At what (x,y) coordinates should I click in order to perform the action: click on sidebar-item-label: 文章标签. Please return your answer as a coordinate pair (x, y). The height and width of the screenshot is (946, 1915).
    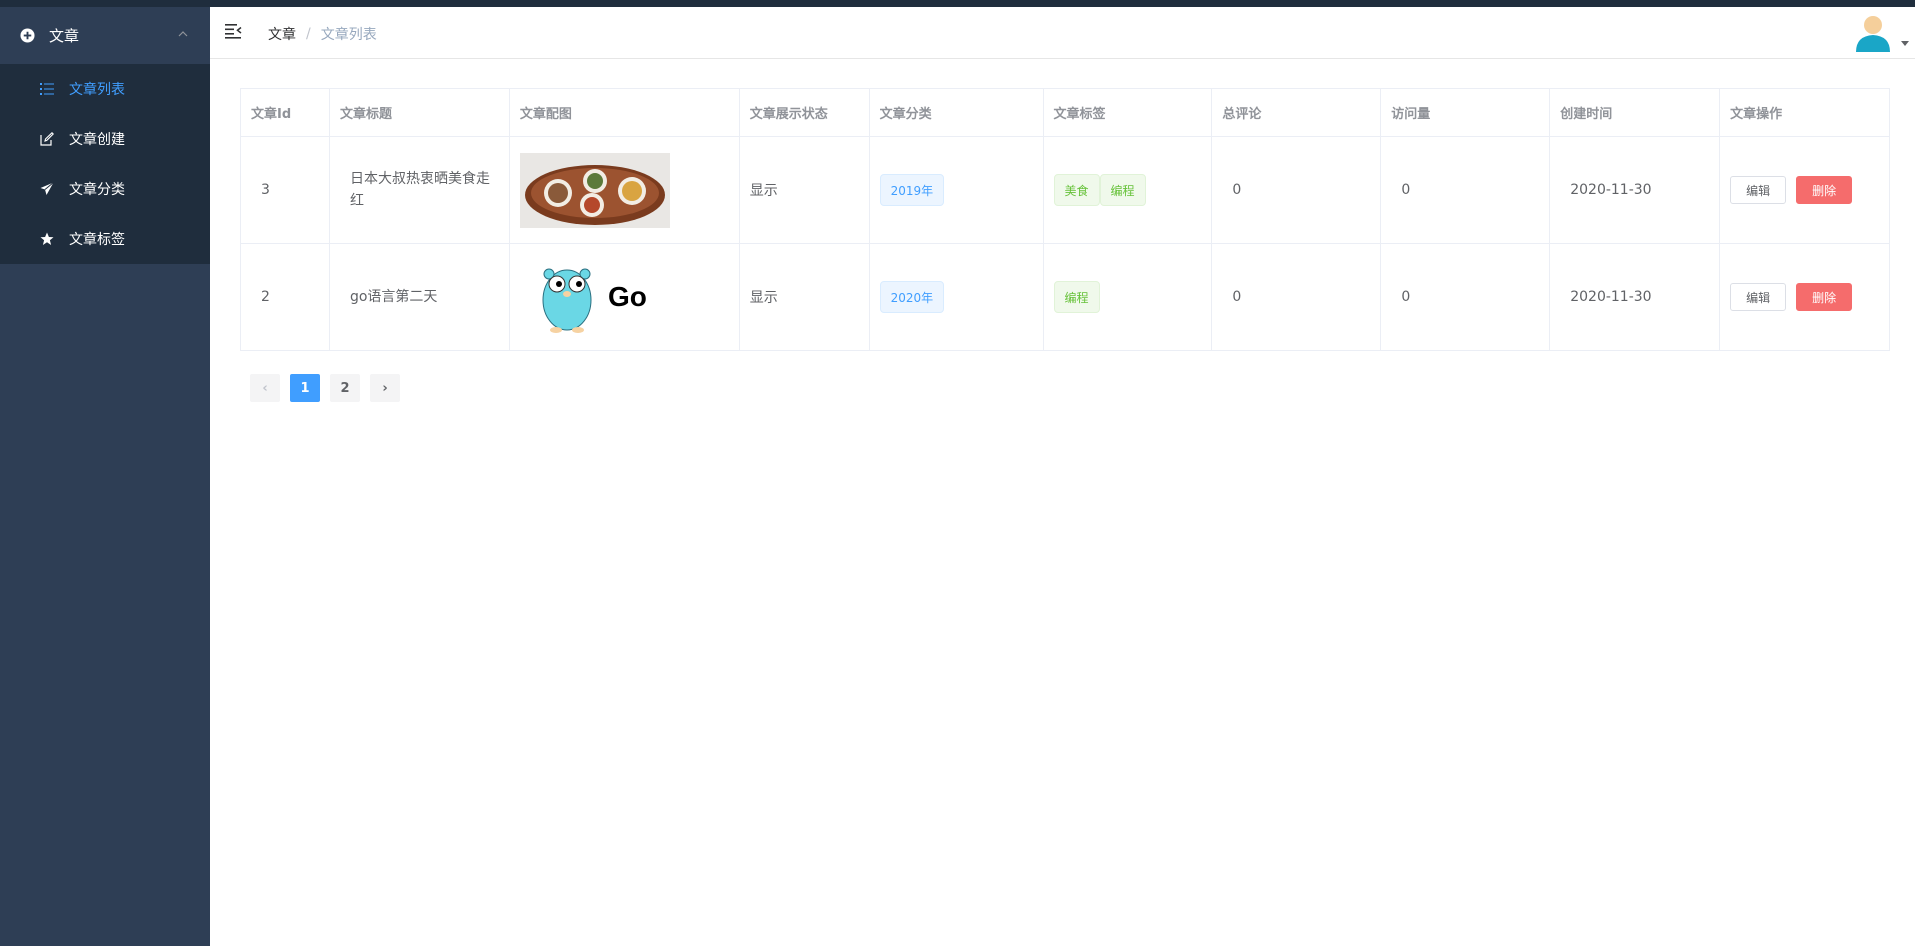
    Looking at the image, I should click on (97, 240).